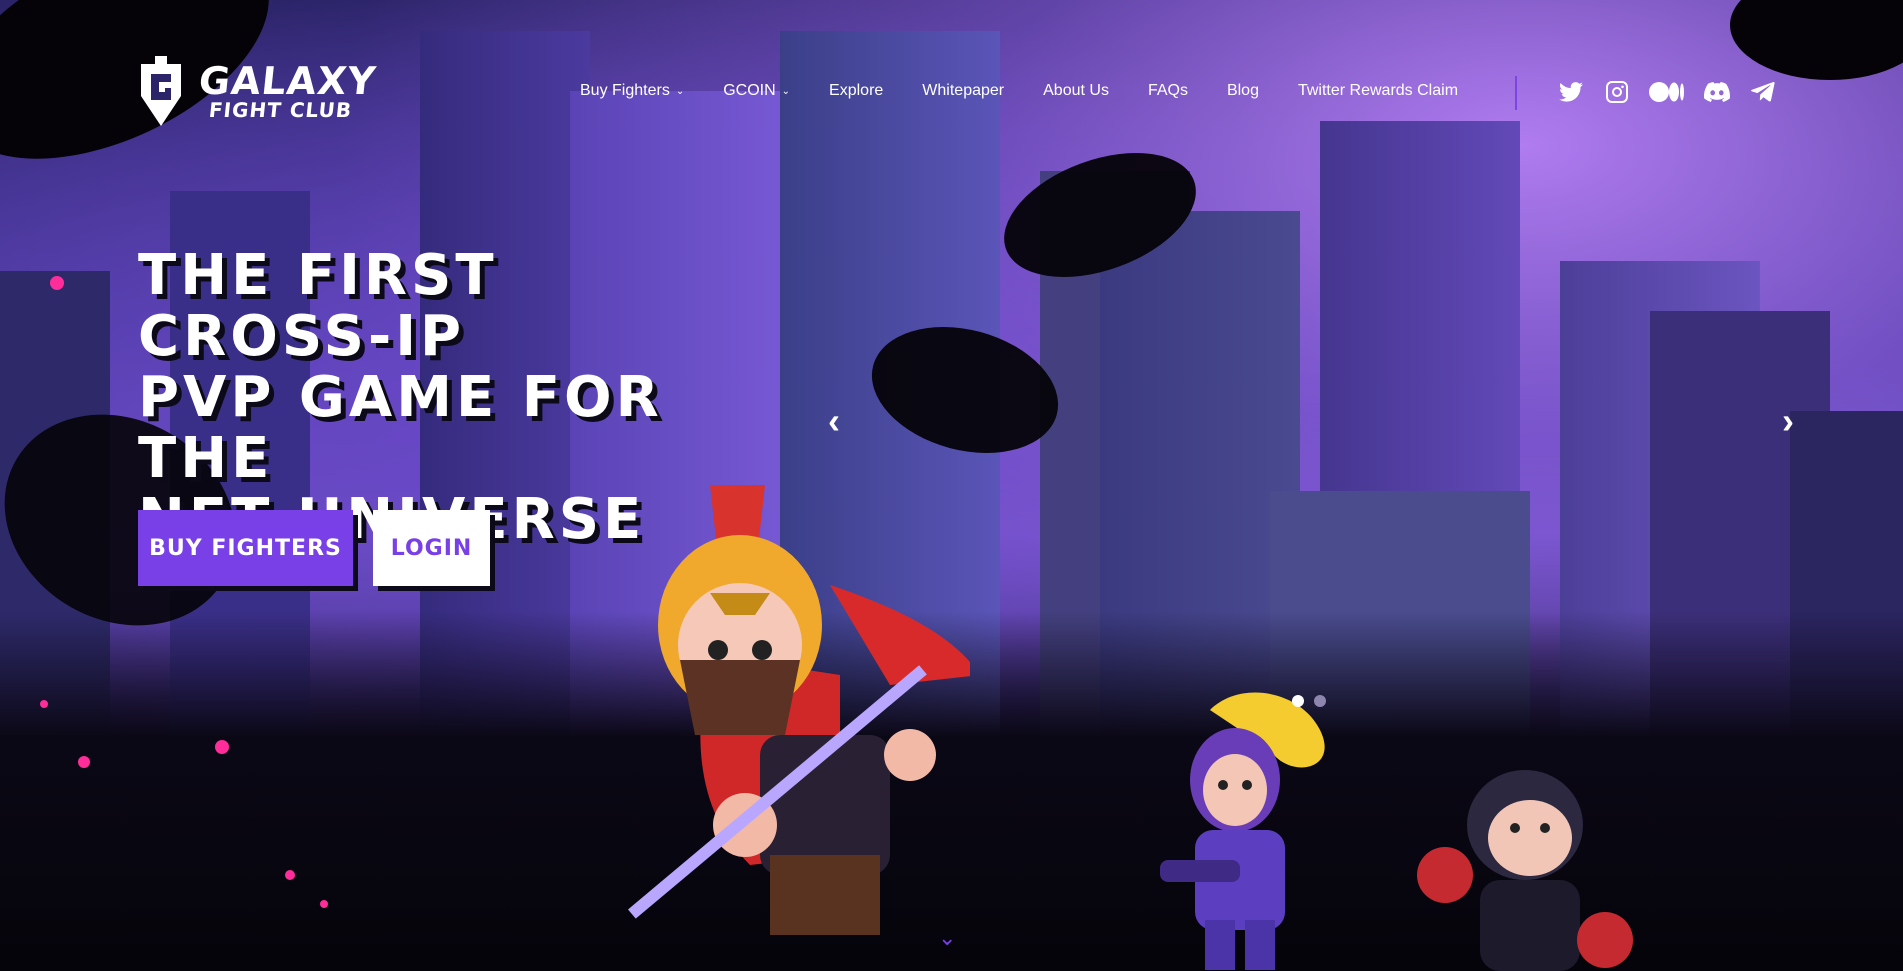 This screenshot has width=1903, height=971. I want to click on social-links, so click(1667, 92).